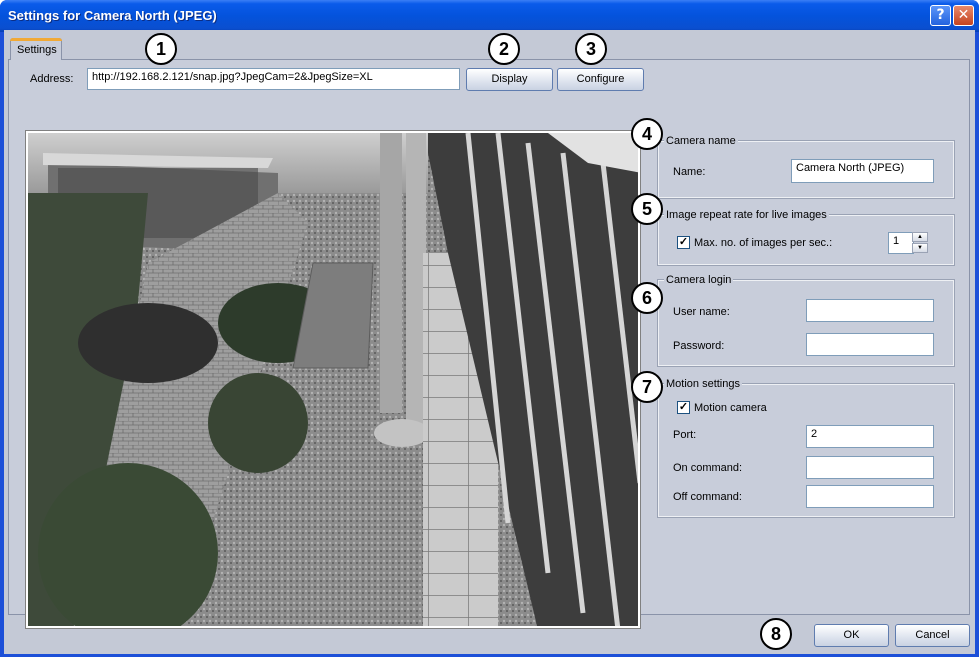  Describe the element at coordinates (701, 312) in the screenshot. I see `username-label: User name:` at that location.